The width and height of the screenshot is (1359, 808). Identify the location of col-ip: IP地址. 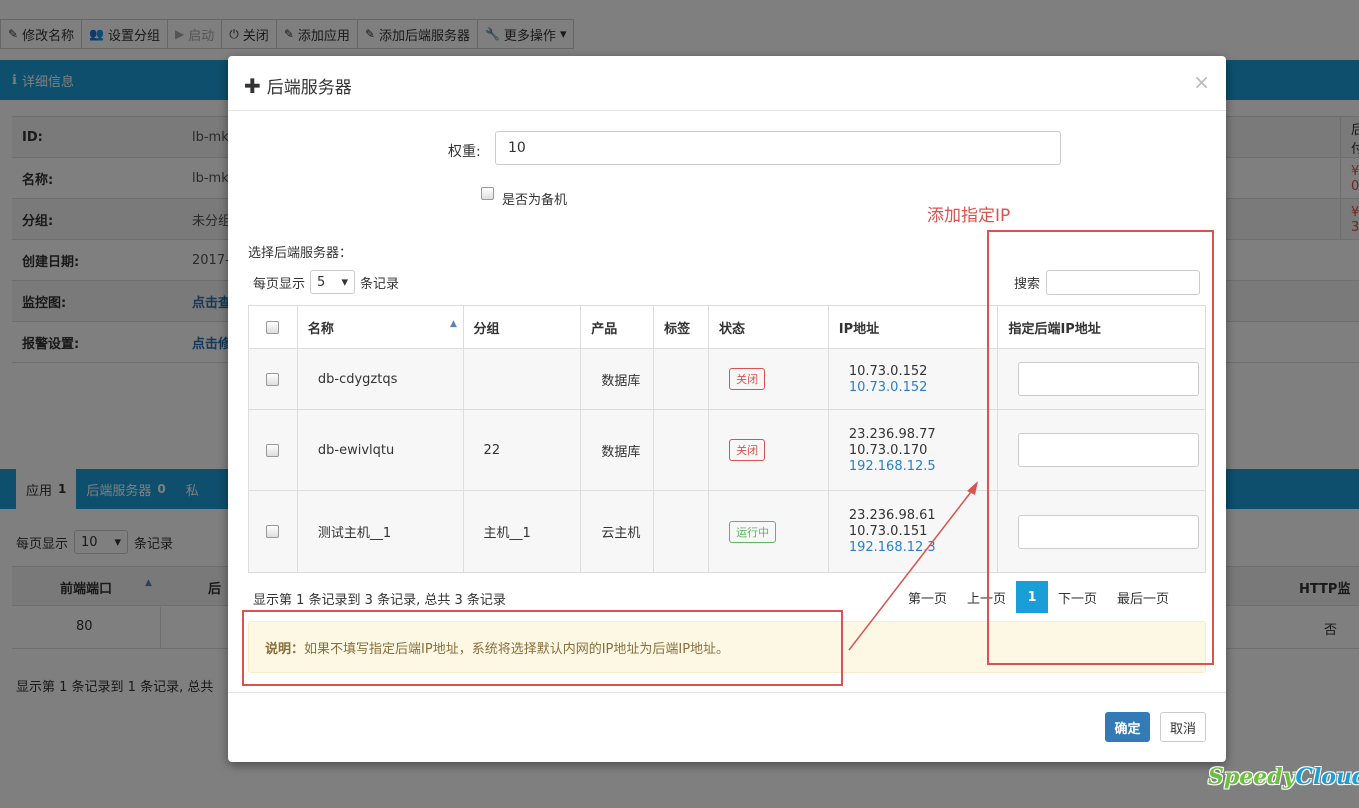
(913, 327).